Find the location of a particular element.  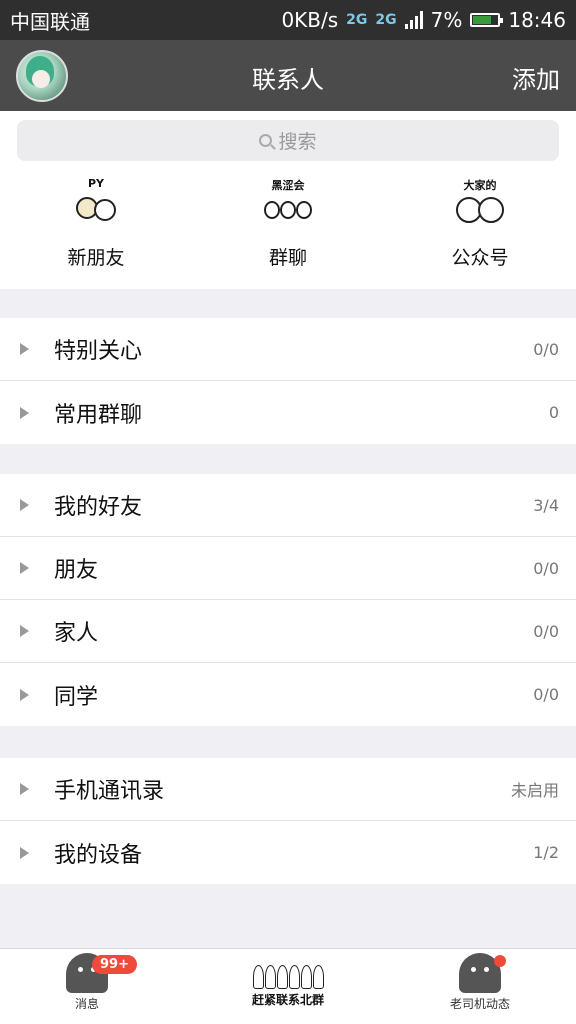

official-account-sticker-text: 大家的 is located at coordinates (480, 185).